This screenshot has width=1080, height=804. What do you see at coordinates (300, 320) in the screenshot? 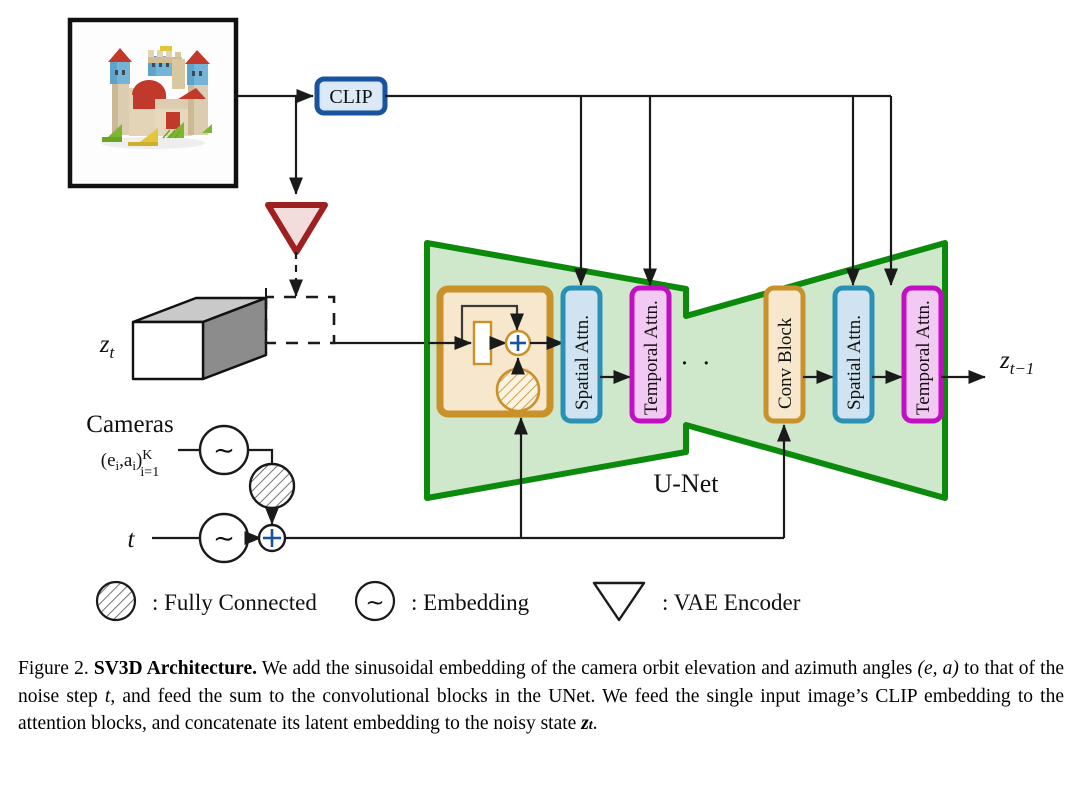
I see `concat-latent-dashed-box` at bounding box center [300, 320].